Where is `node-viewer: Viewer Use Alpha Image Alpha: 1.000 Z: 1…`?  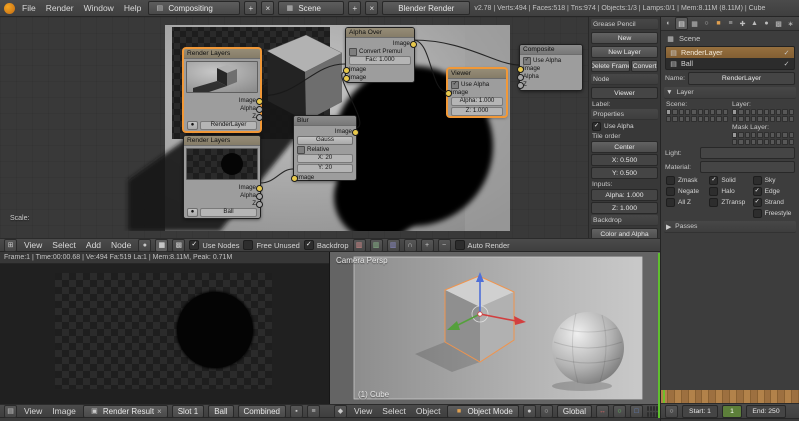 node-viewer: Viewer Use Alpha Image Alpha: 1.000 Z: 1… is located at coordinates (476, 92).